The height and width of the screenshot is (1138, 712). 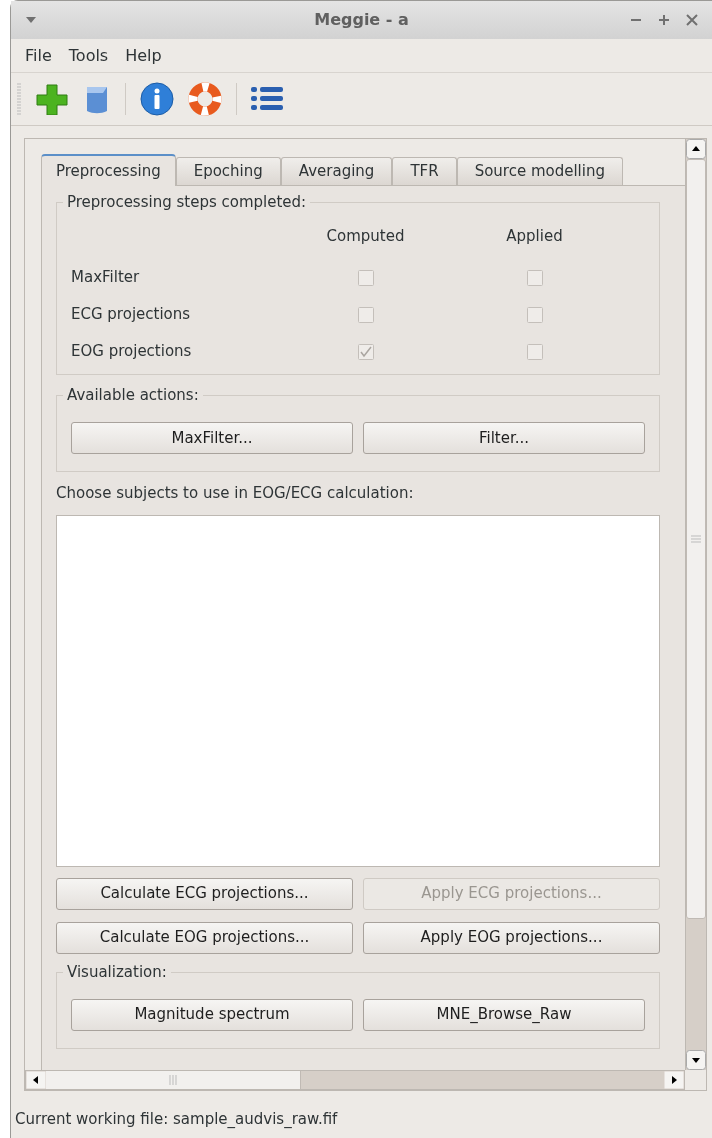 I want to click on subjects-label: Choose subjects to use in EOG/ECG calculation:, so click(x=235, y=493).